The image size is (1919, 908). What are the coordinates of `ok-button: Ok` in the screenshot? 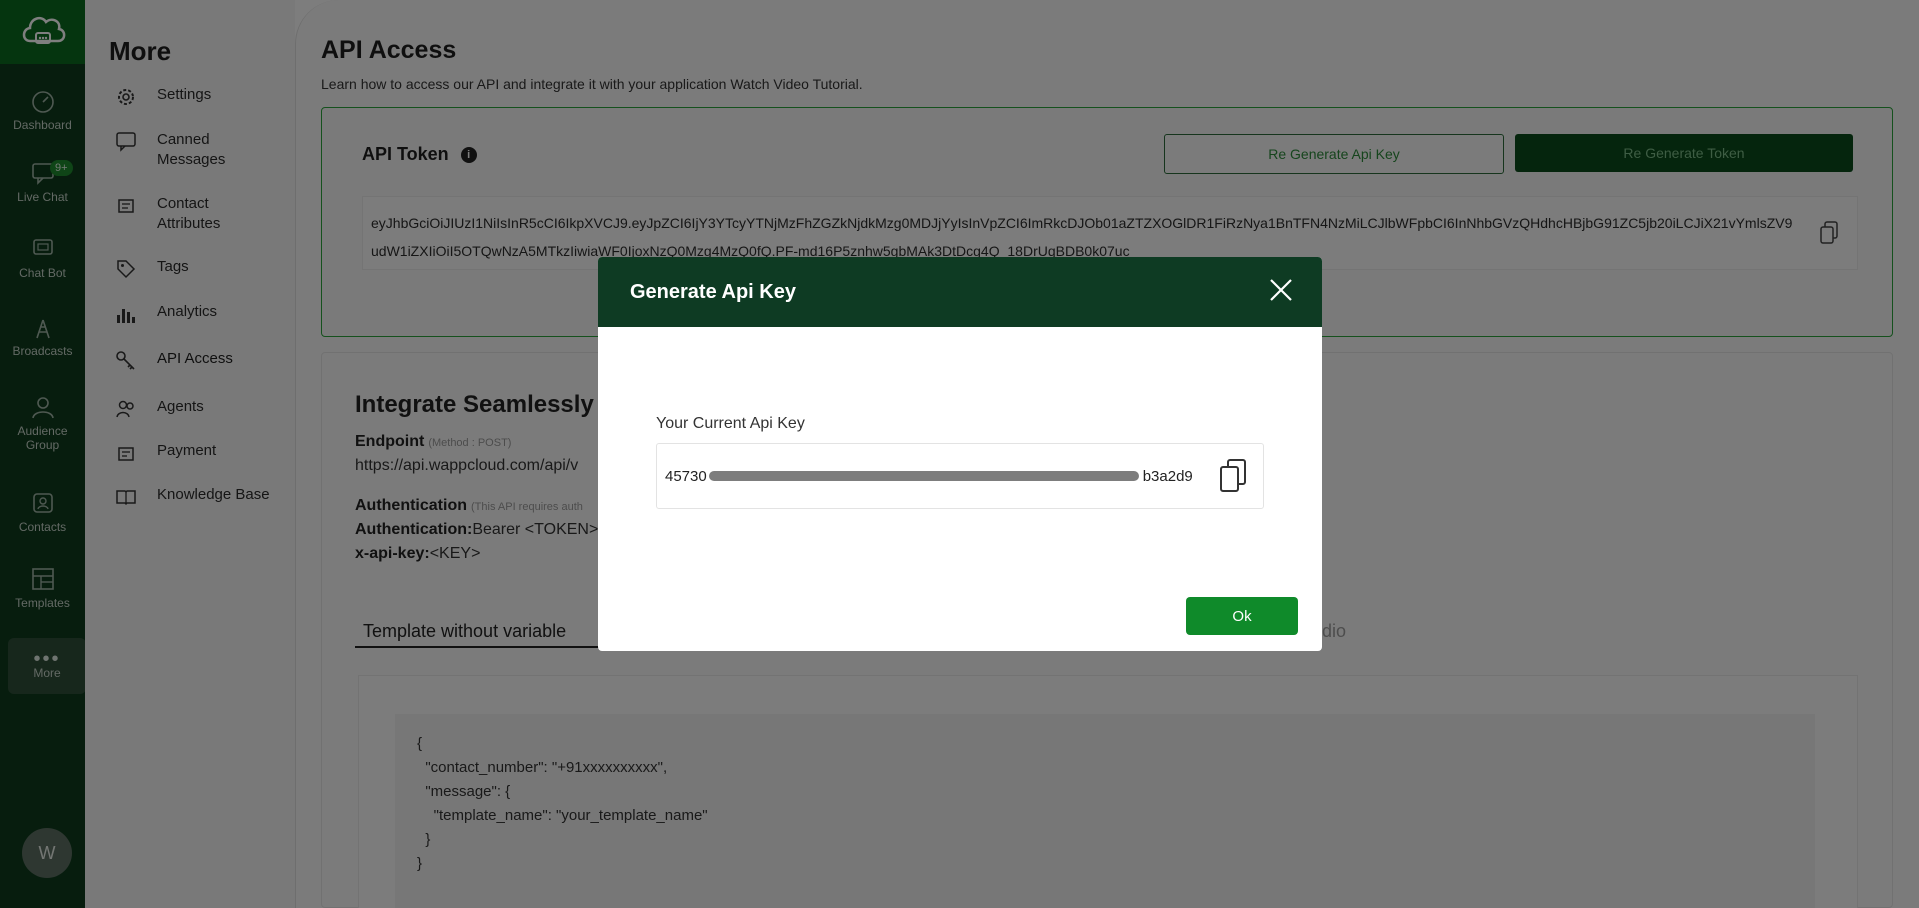 It's located at (1242, 616).